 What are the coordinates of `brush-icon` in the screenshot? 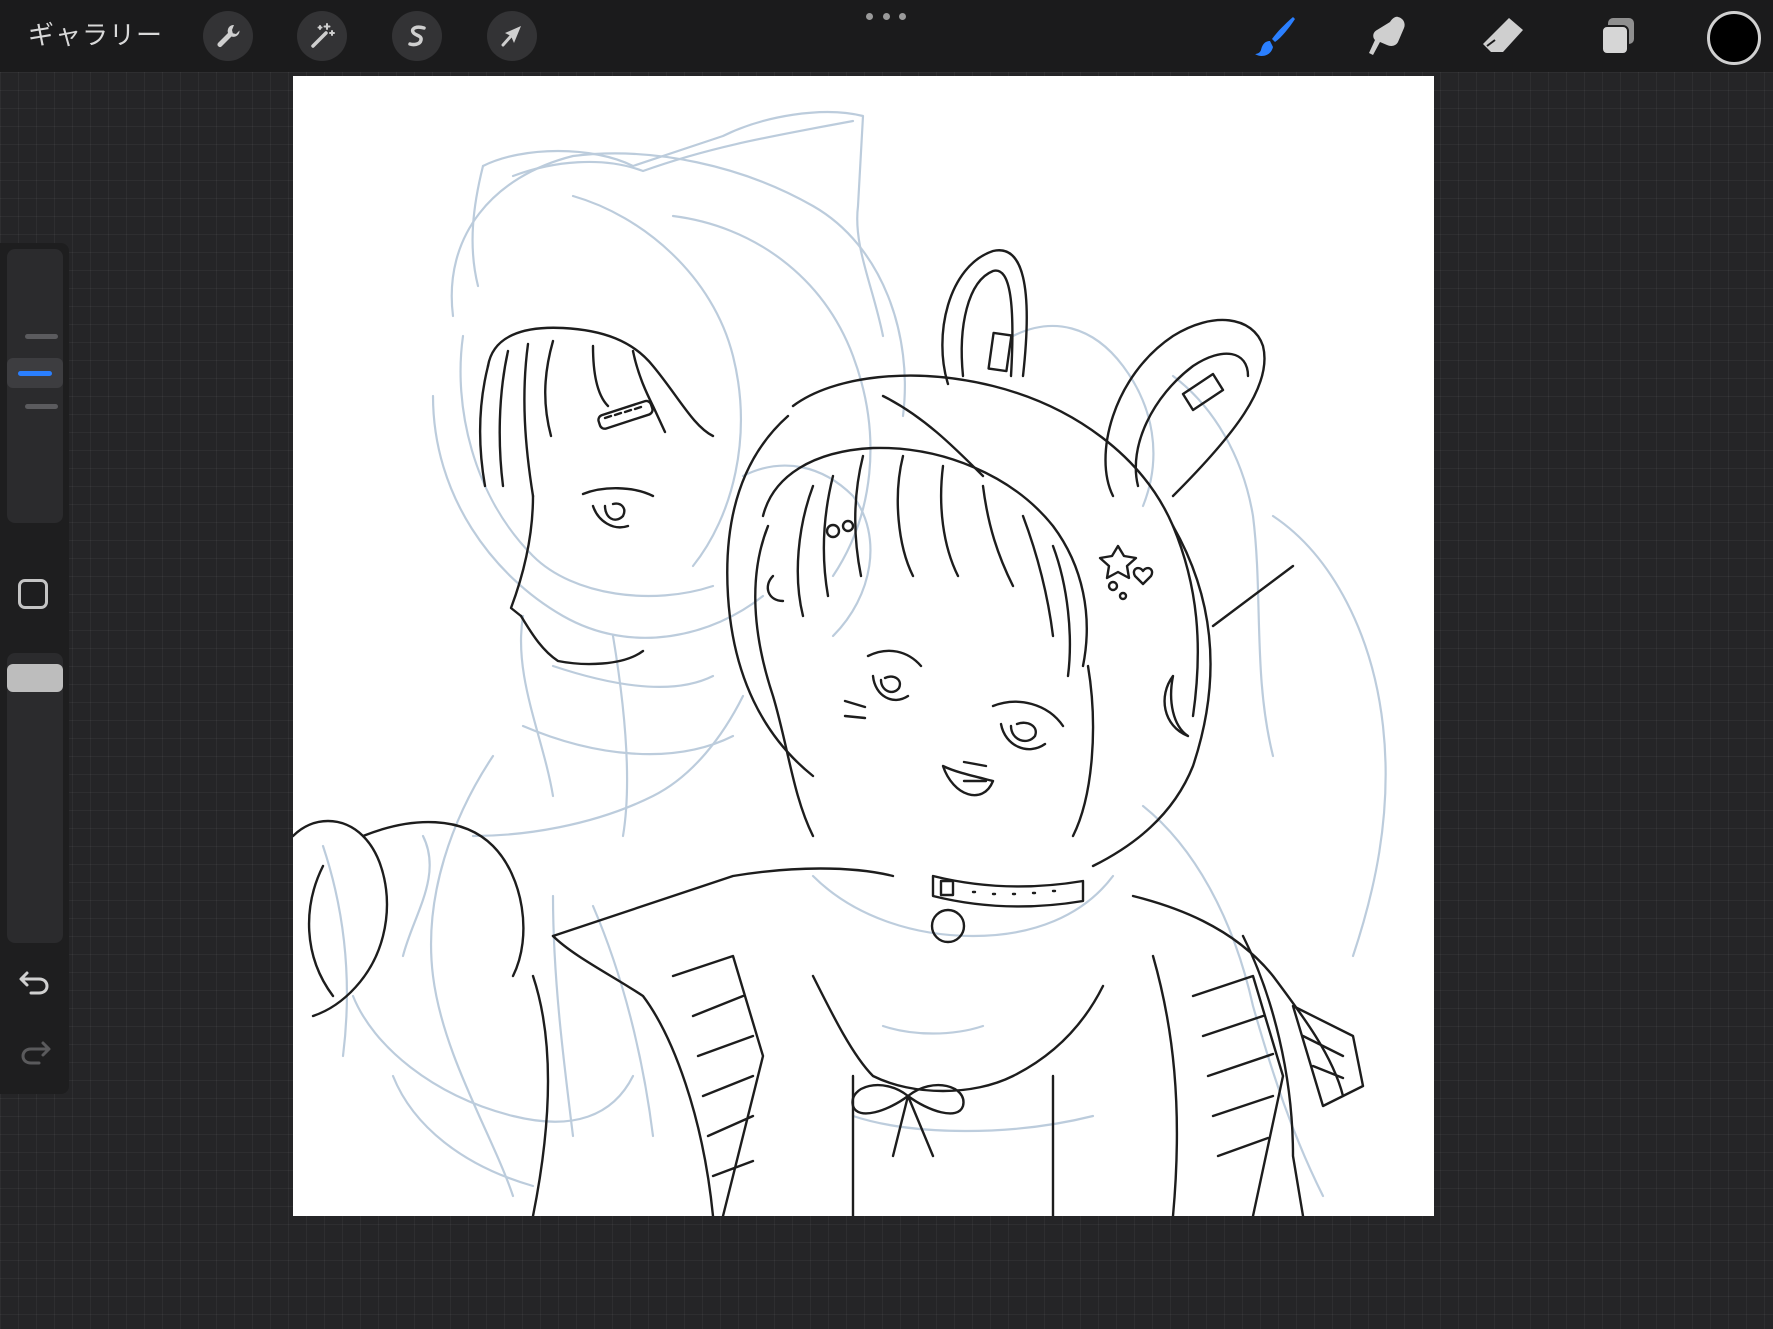 It's located at (1275, 36).